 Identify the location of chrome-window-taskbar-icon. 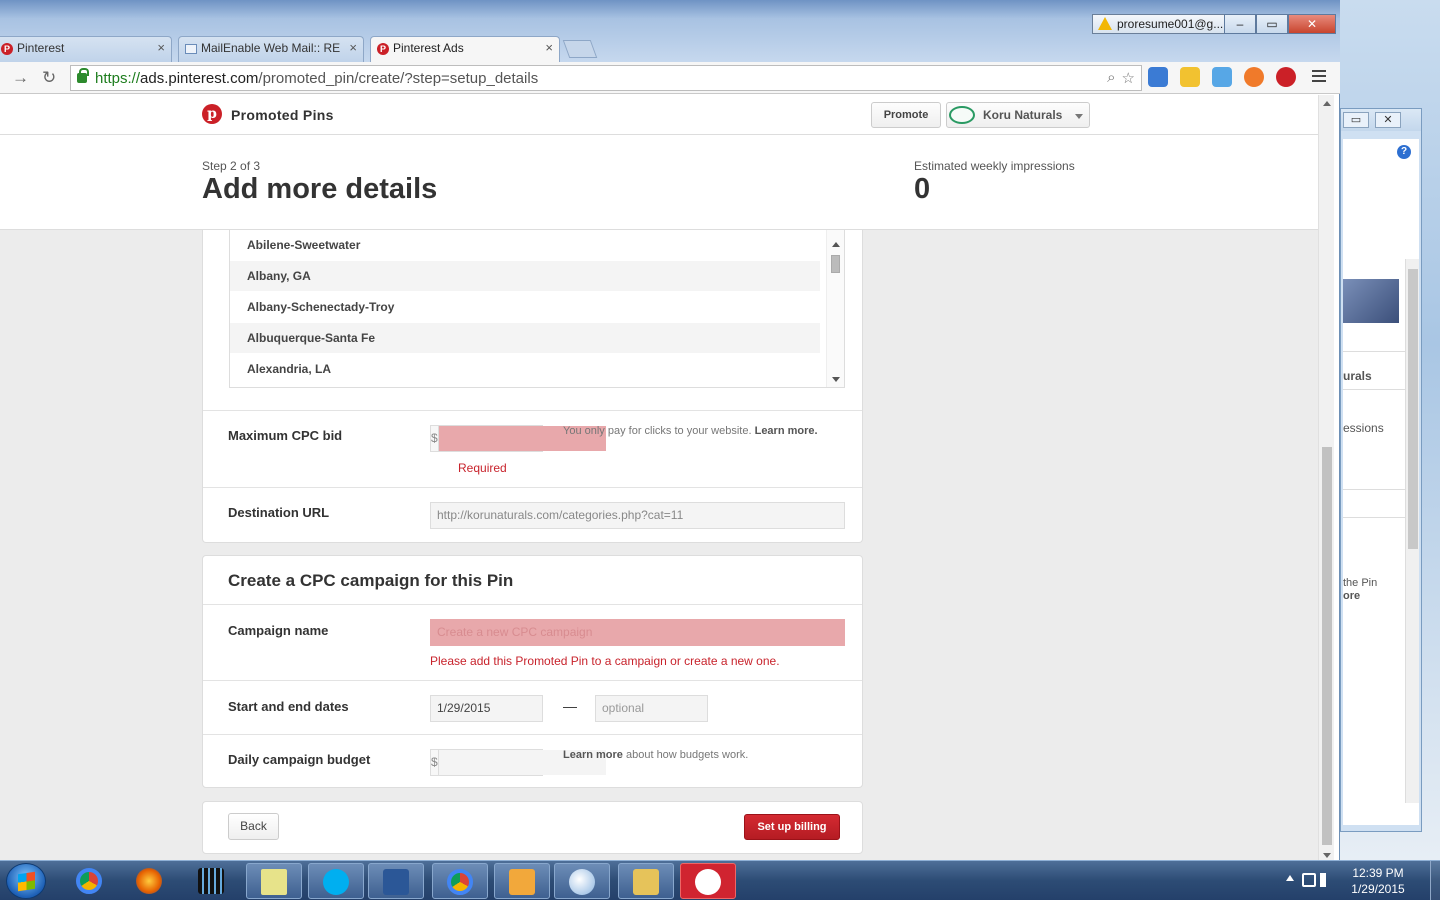
(460, 881).